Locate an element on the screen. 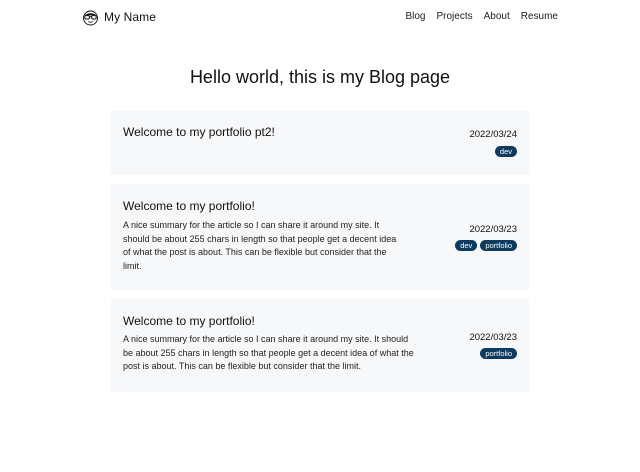 Image resolution: width=640 pixels, height=472 pixels. post-tags: dev portfolio is located at coordinates (486, 245).